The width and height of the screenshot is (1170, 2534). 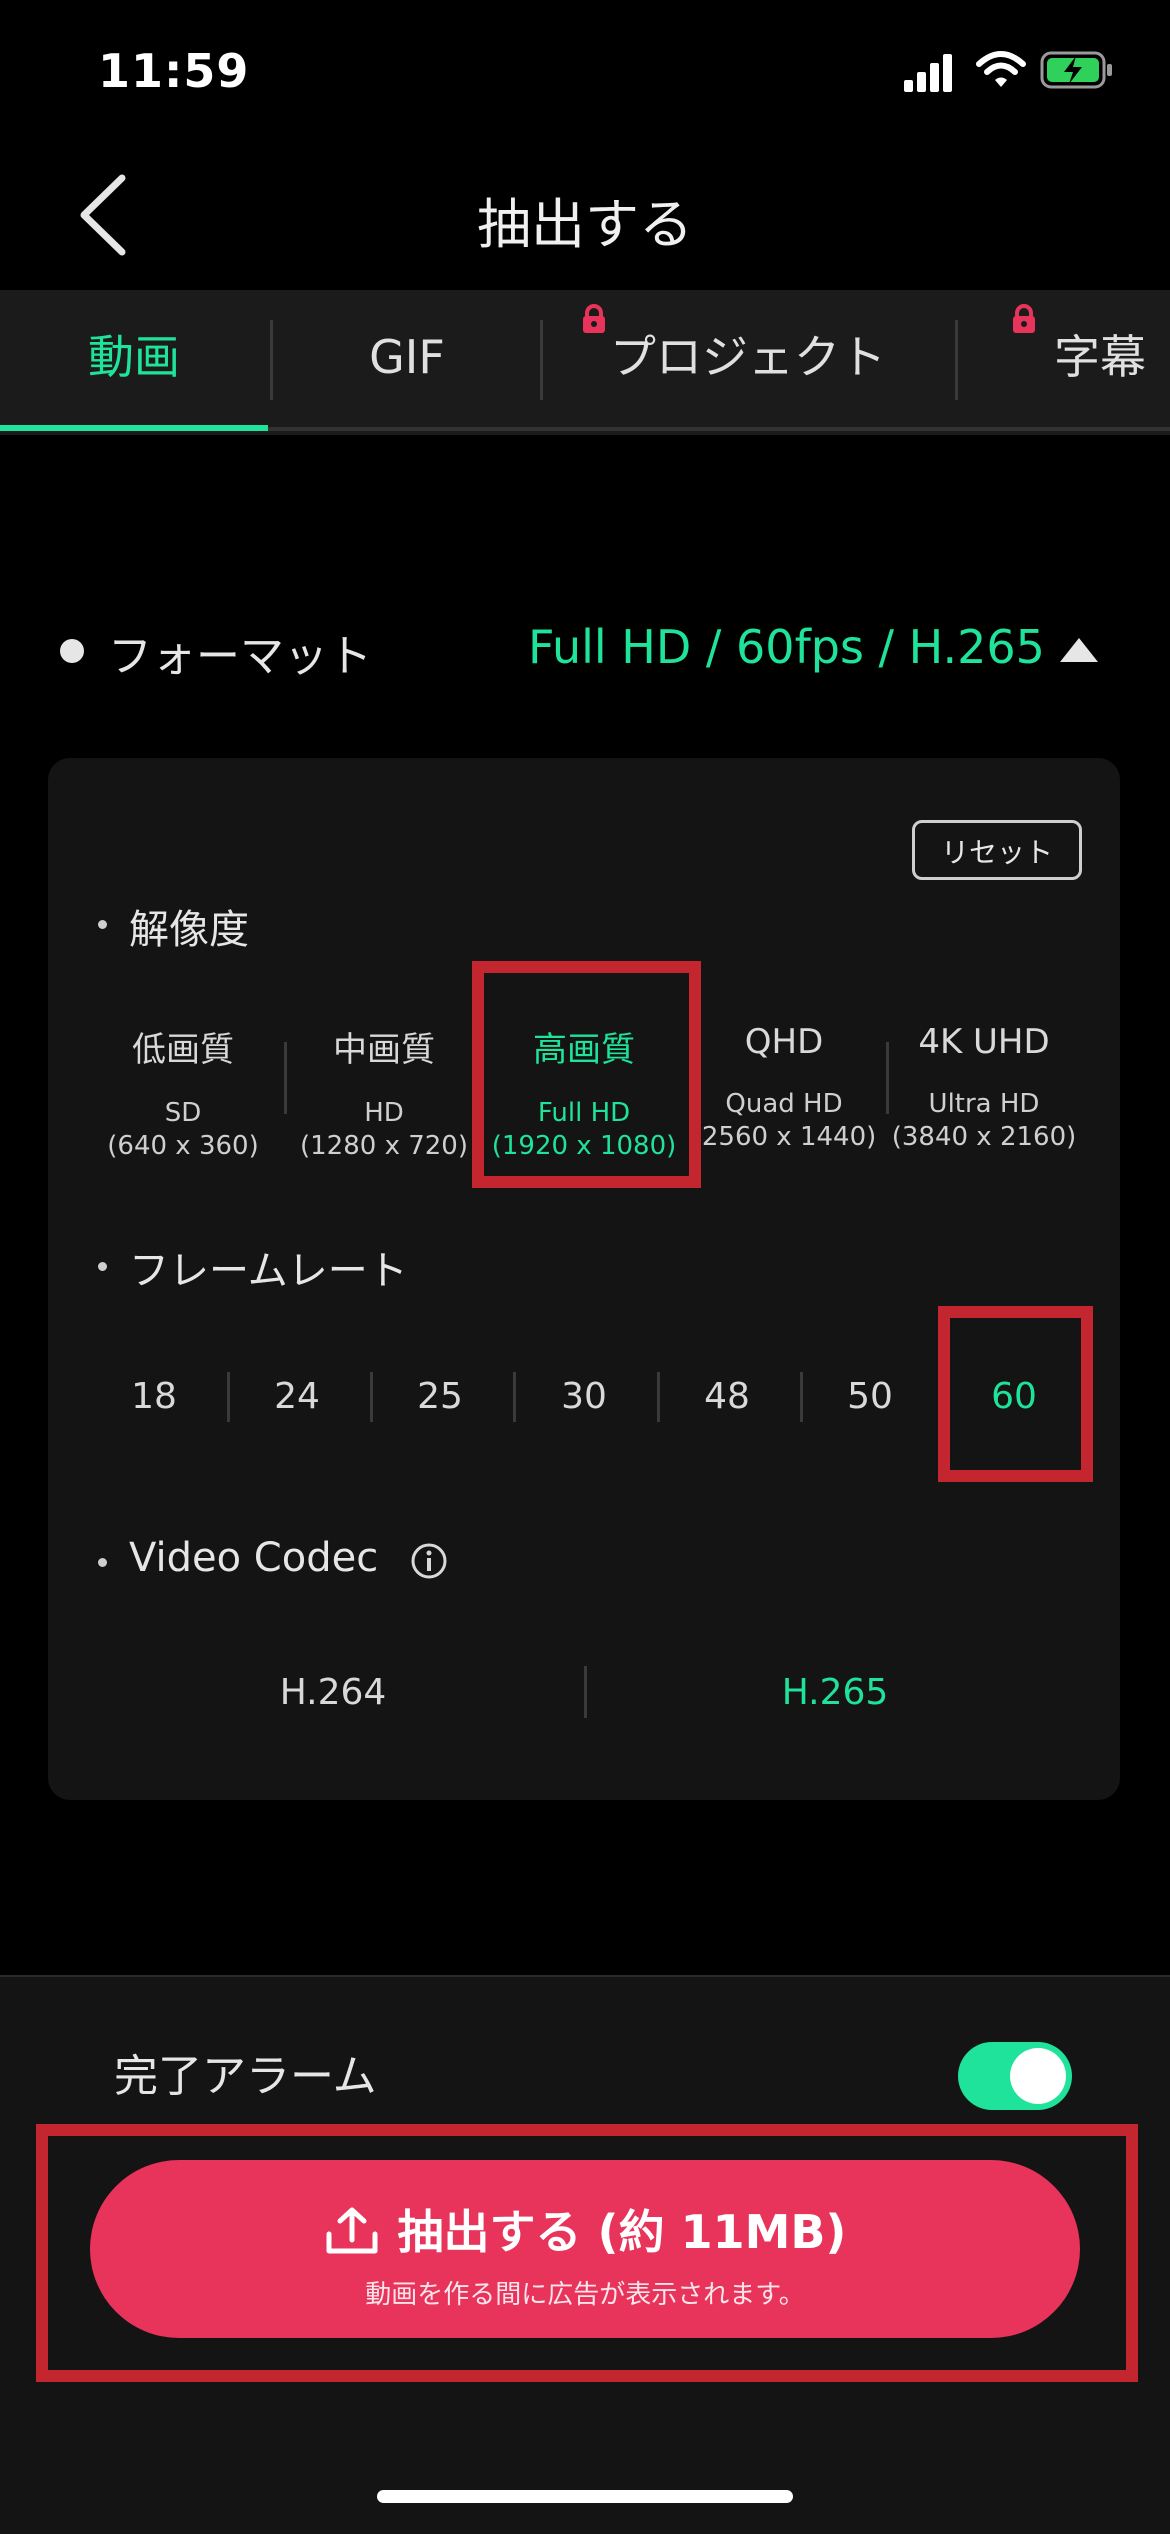 I want to click on framerate-option-18: 18, so click(x=154, y=1396).